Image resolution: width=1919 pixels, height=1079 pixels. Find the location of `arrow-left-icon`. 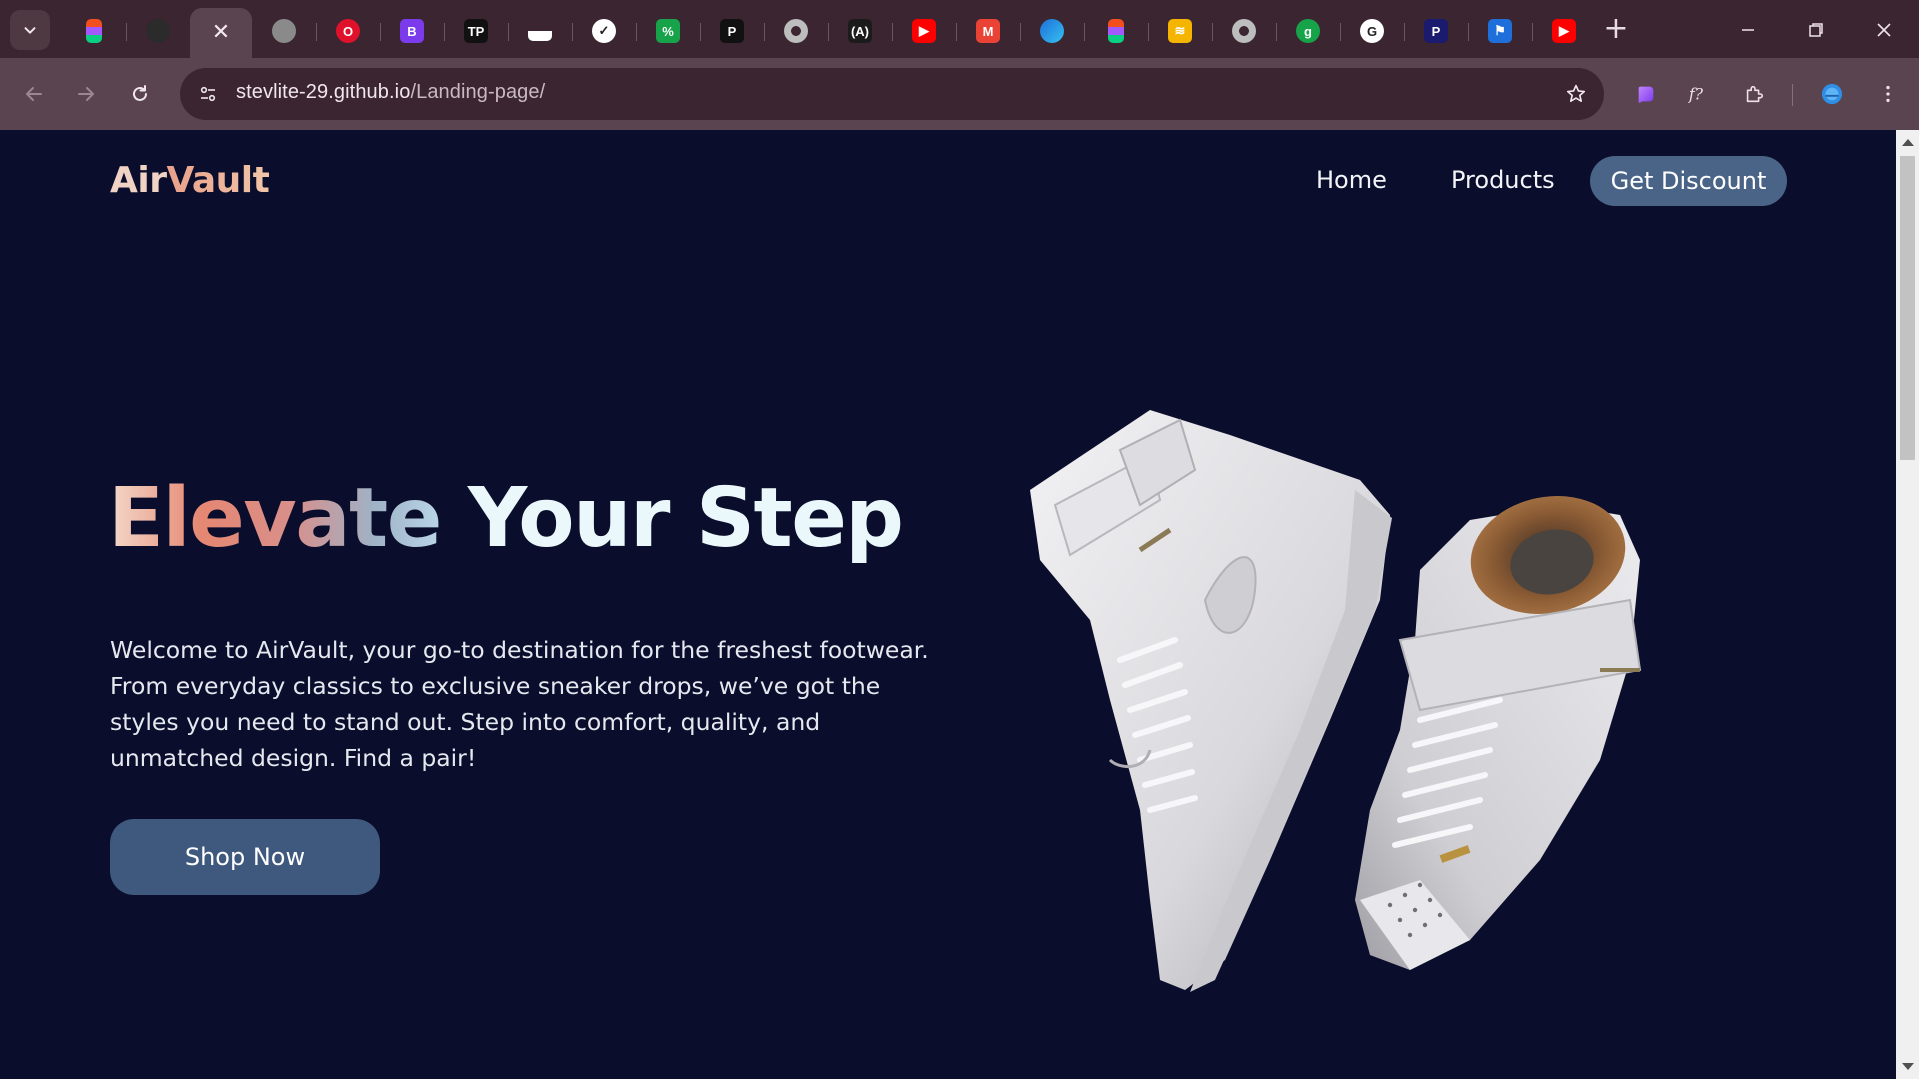

arrow-left-icon is located at coordinates (34, 94).